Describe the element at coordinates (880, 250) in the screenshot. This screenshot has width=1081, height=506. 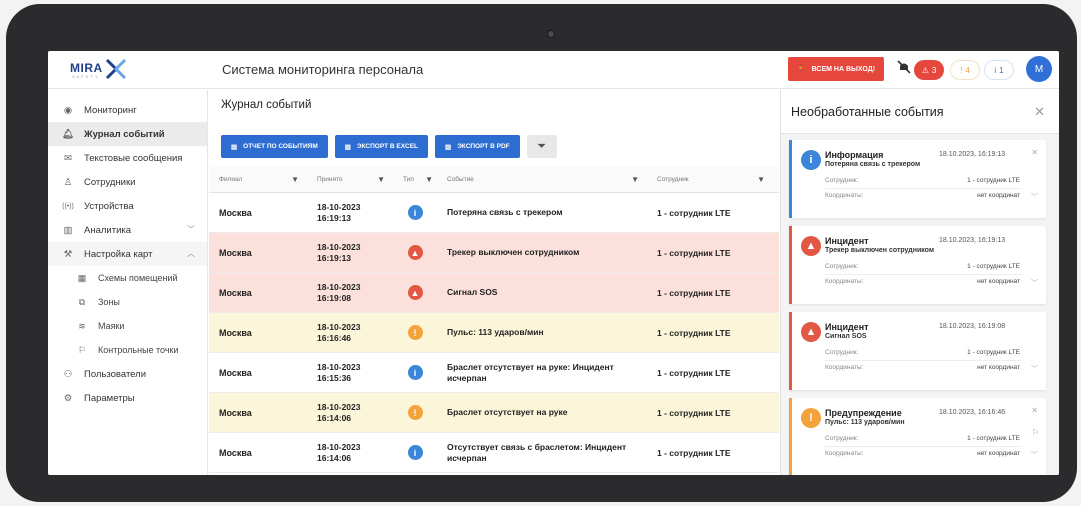
I see `card-description: Трекер выключен сотрудником` at that location.